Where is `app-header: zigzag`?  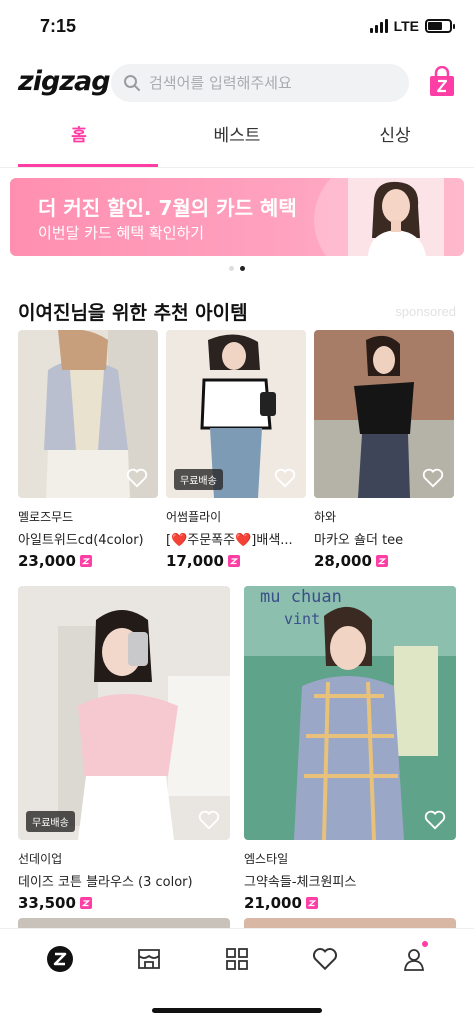
app-header: zigzag is located at coordinates (237, 85).